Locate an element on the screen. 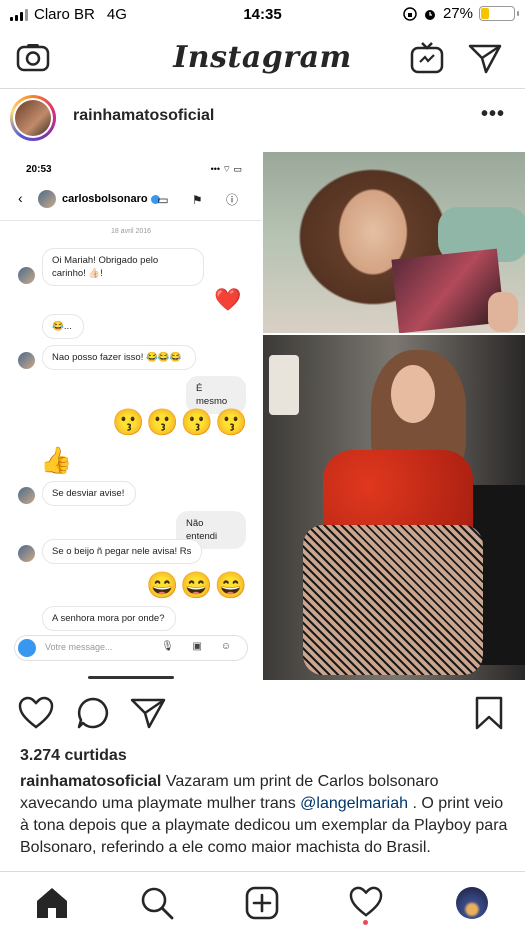 The image size is (525, 935). chat-contact-label: carlosbolsonaro is located at coordinates (105, 199).